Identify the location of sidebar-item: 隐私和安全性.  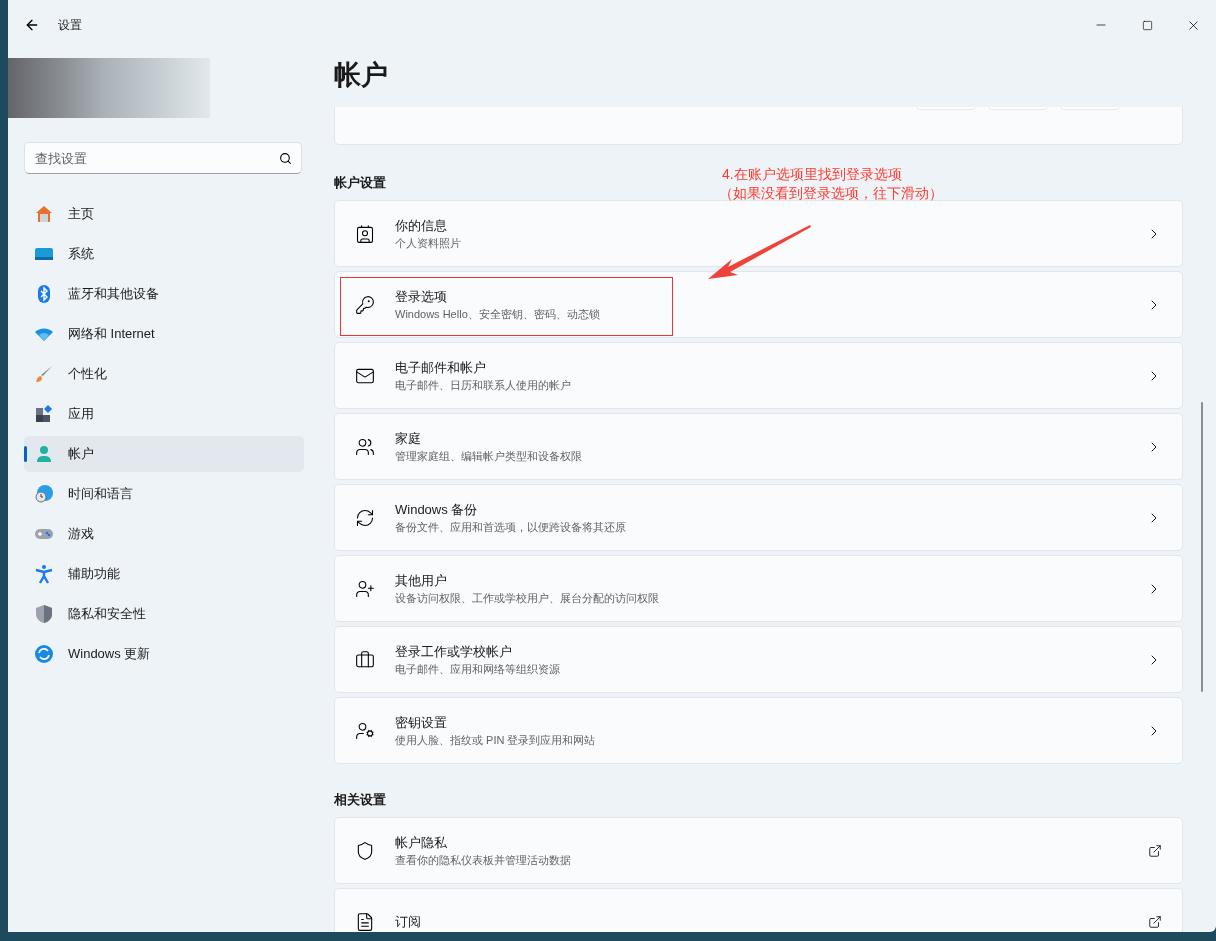
(164, 614).